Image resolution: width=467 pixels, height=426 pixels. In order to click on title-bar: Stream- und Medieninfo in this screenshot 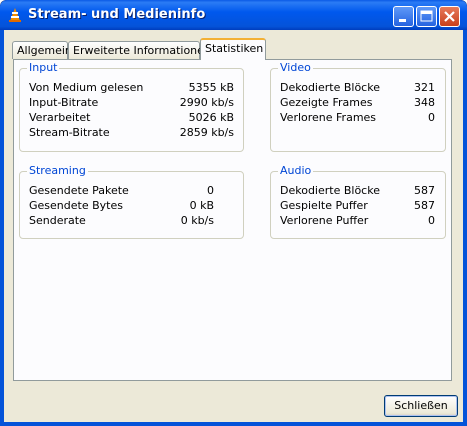, I will do `click(233, 15)`.